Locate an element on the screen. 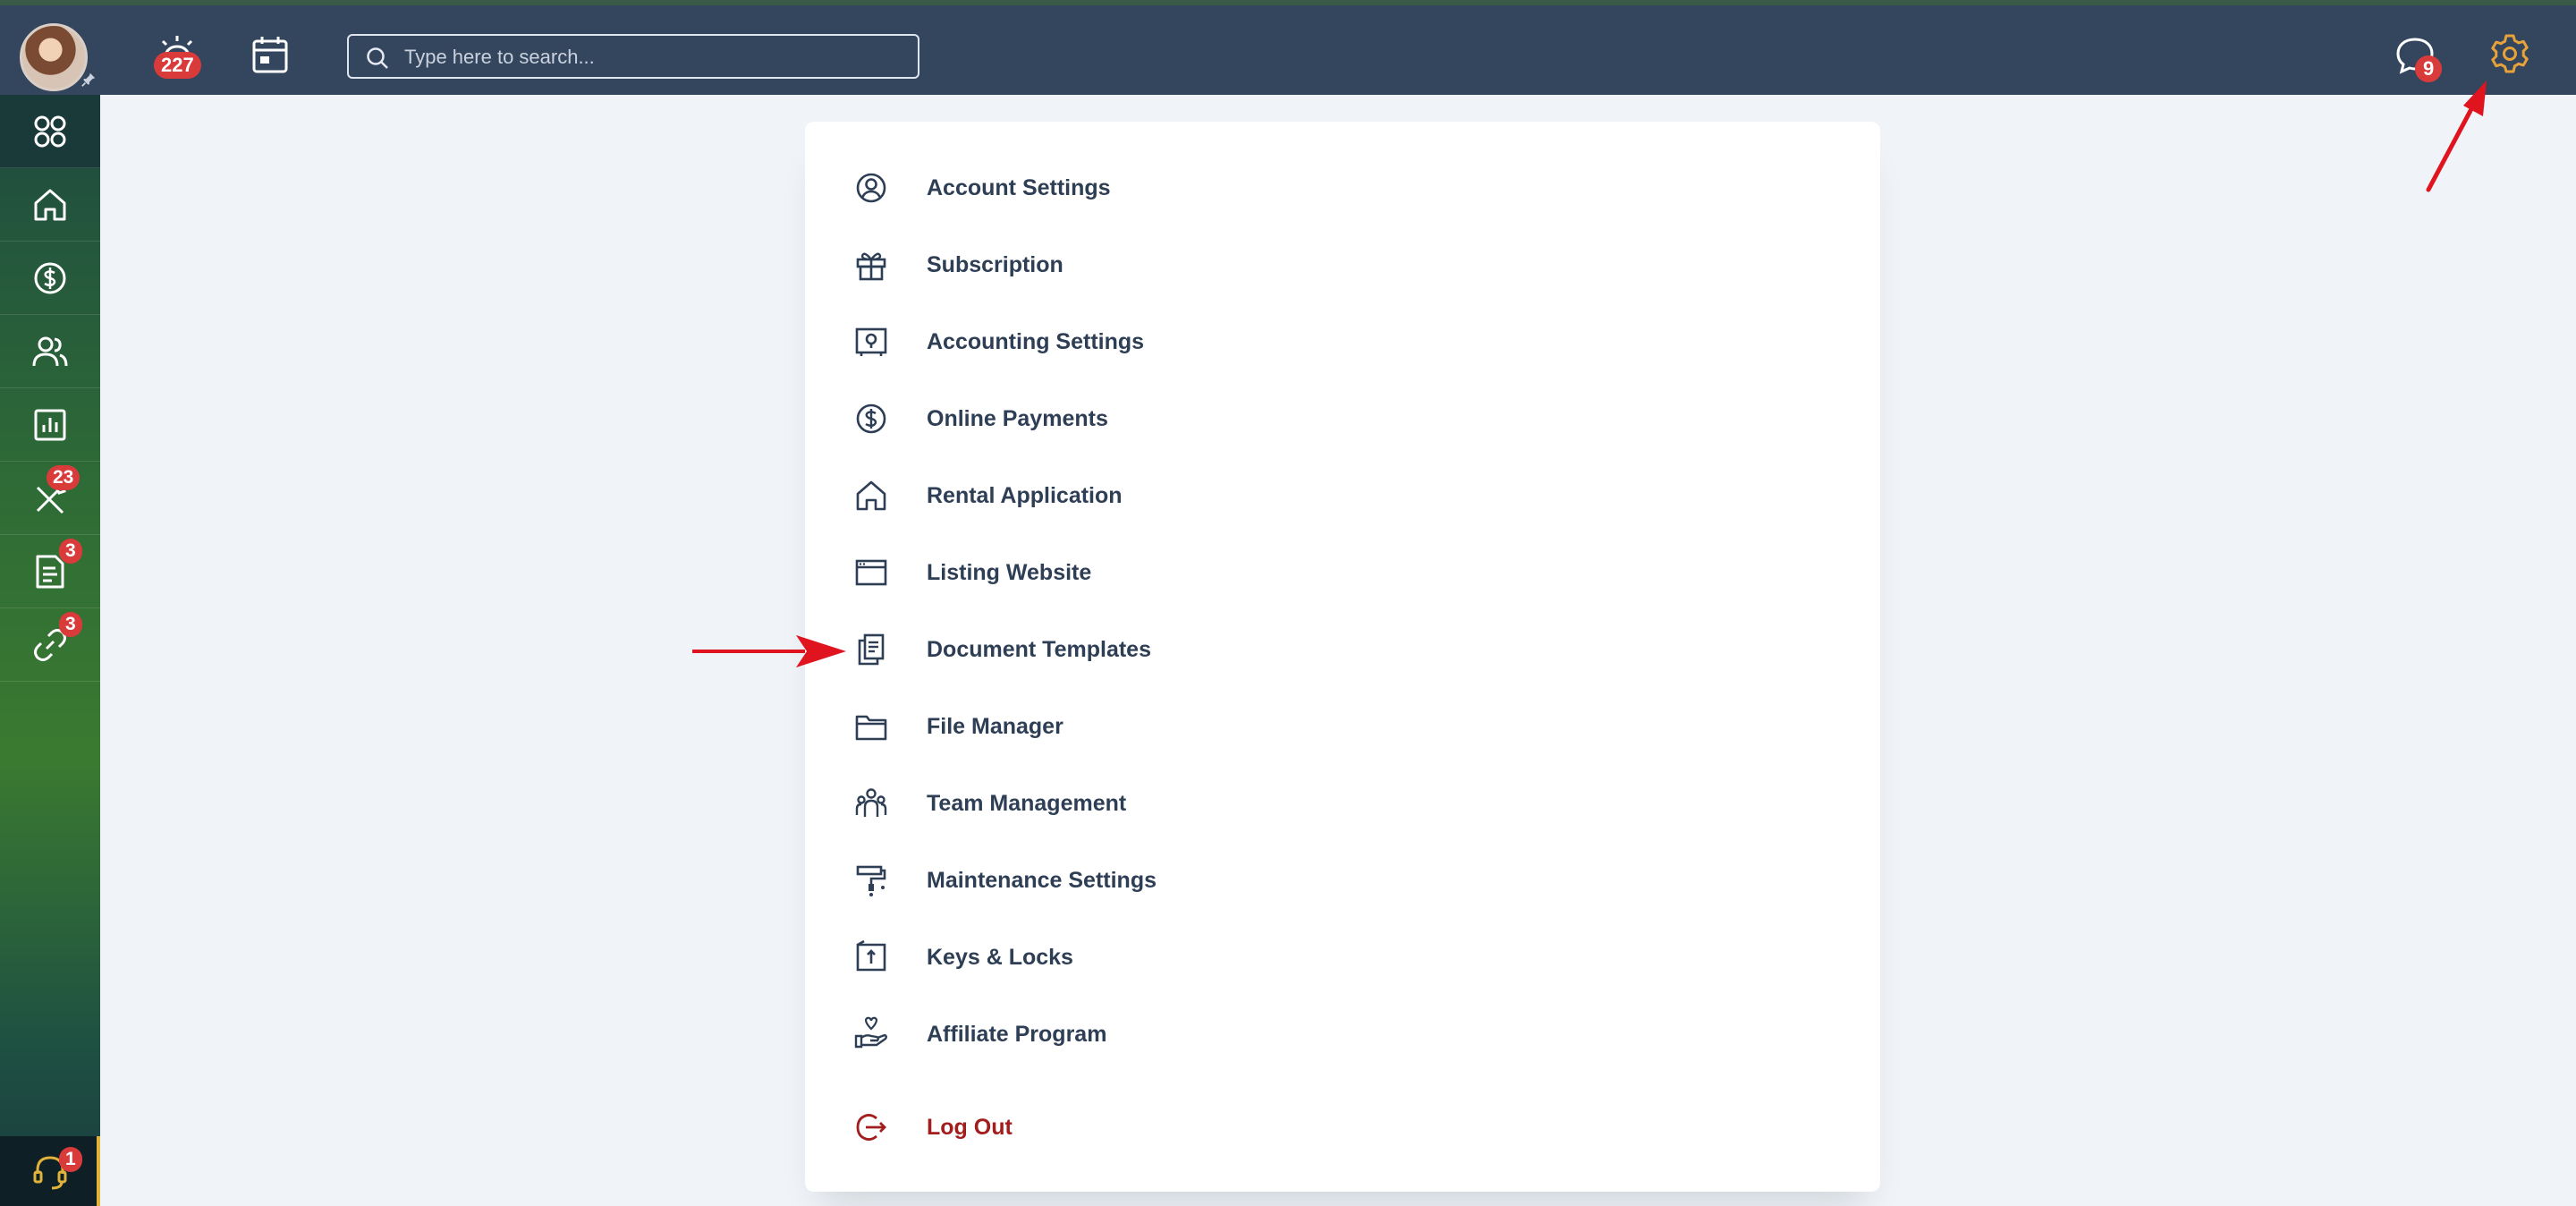  support-button: 1 is located at coordinates (50, 1171).